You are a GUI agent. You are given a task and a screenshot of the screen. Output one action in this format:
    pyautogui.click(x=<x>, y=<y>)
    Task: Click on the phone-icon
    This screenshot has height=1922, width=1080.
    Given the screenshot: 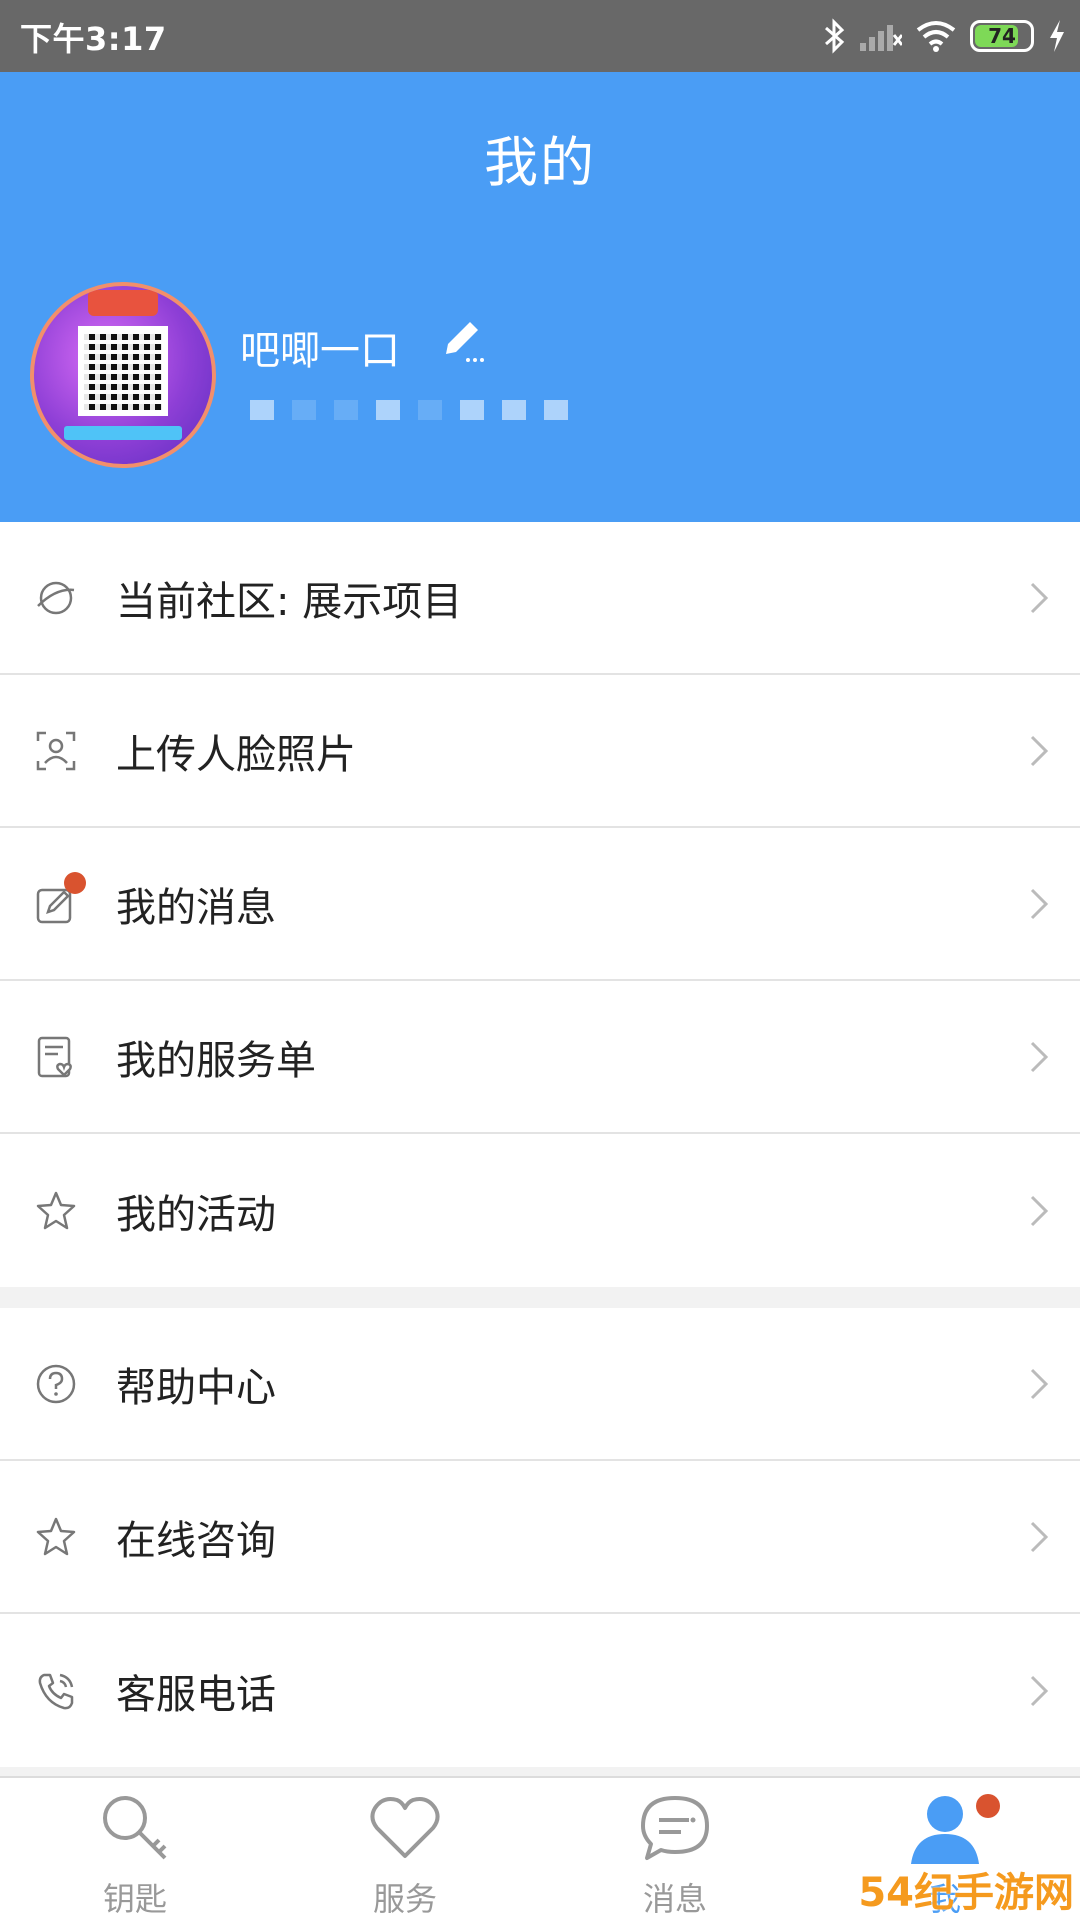 What is the action you would take?
    pyautogui.click(x=56, y=1691)
    